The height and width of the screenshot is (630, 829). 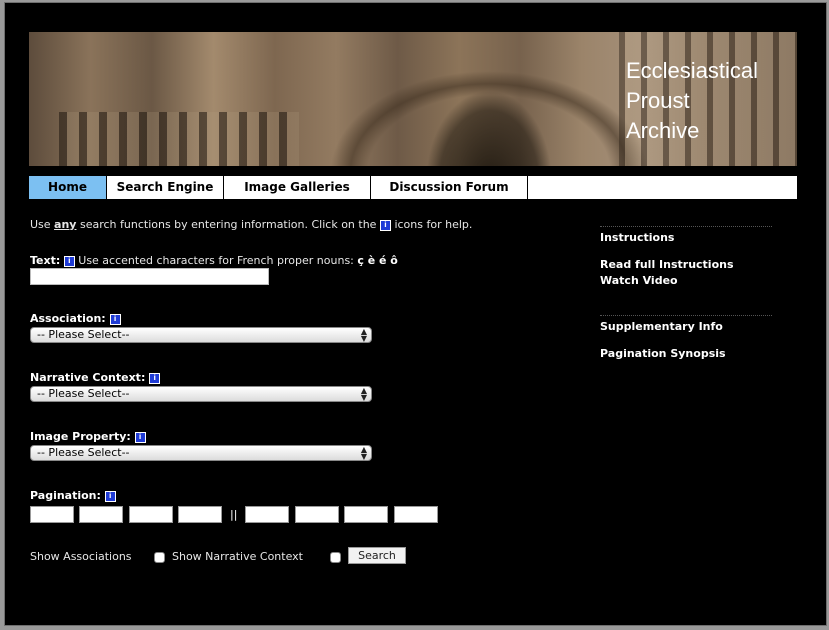 What do you see at coordinates (201, 335) in the screenshot?
I see `association-select: -- Please Select-- ▲ ▼` at bounding box center [201, 335].